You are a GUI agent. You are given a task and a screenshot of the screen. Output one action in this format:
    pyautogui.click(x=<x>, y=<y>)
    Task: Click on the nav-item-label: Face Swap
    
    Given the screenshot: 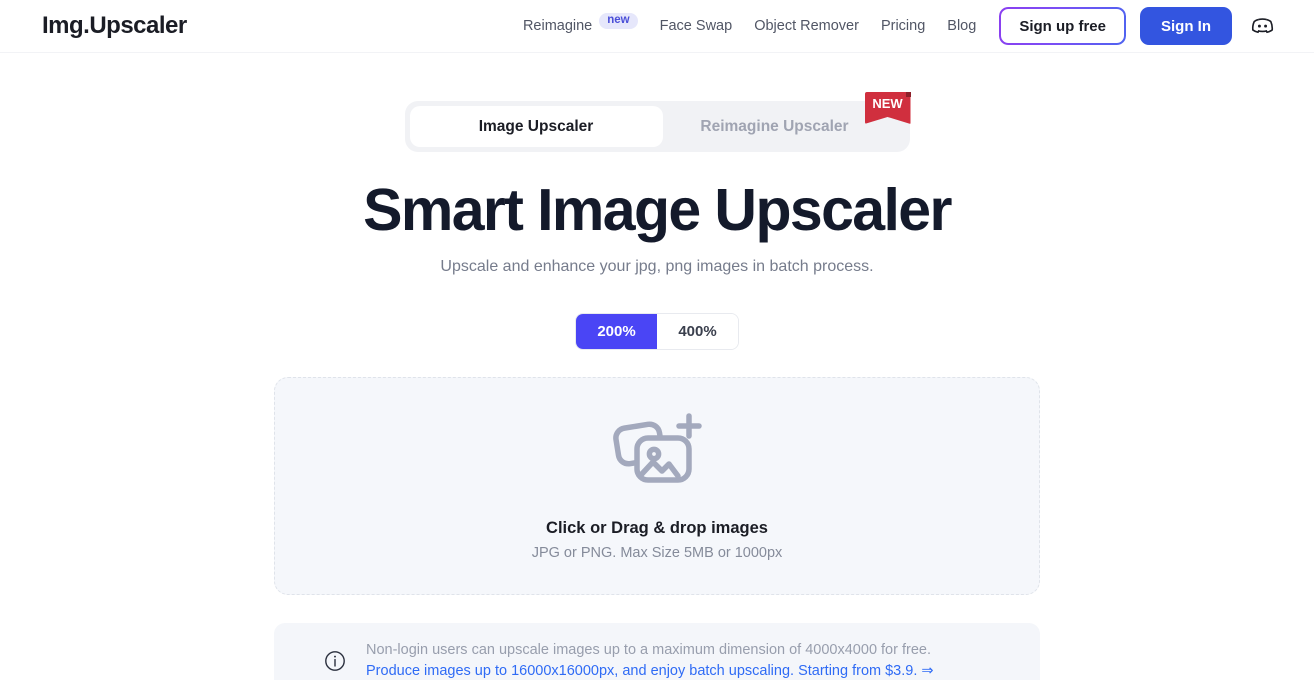 What is the action you would take?
    pyautogui.click(x=696, y=26)
    